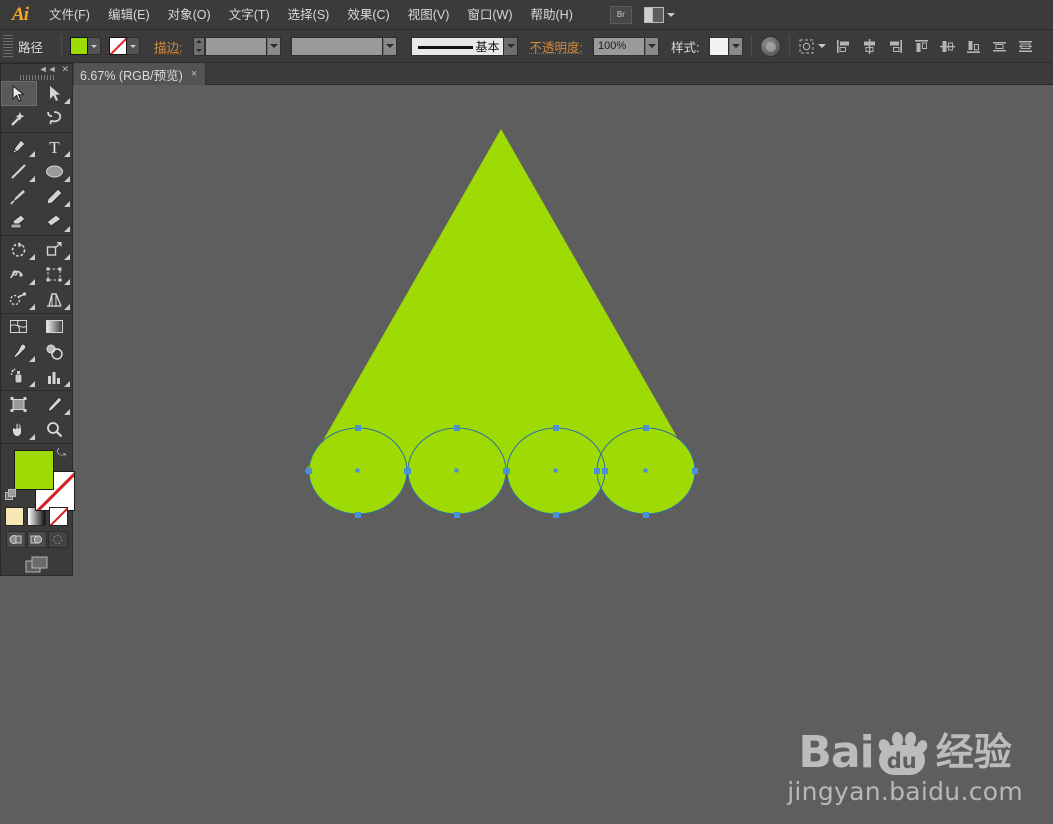 This screenshot has width=1053, height=824. What do you see at coordinates (947, 46) in the screenshot?
I see `align-vertical-center-icon` at bounding box center [947, 46].